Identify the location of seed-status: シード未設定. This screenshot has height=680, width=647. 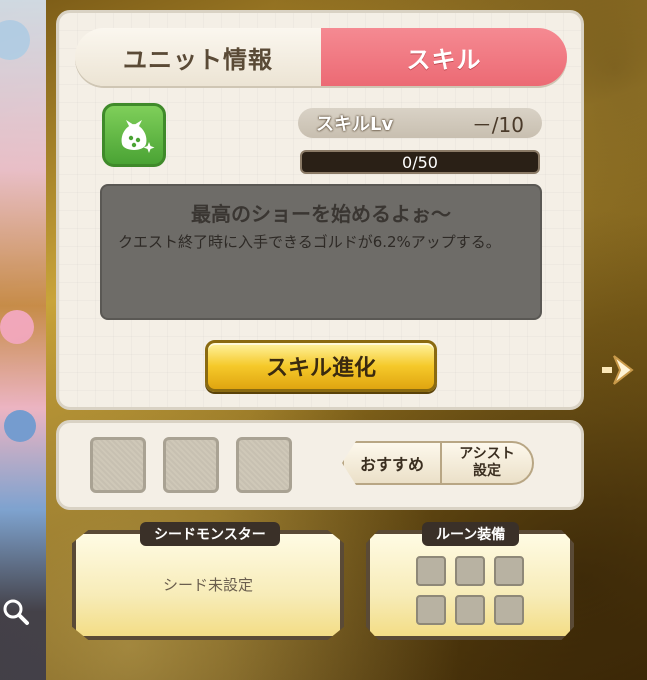
(207, 585).